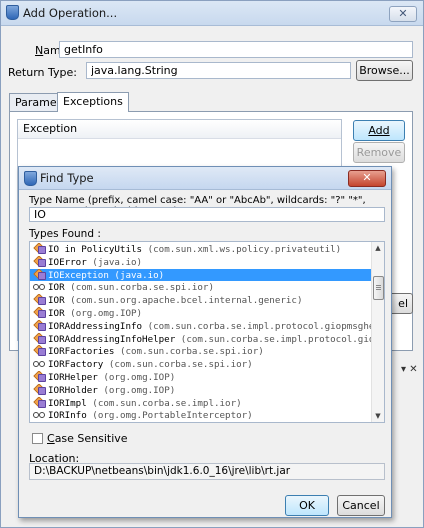  What do you see at coordinates (201, 313) in the screenshot?
I see `type-result-row: IOR (org.omg.IOP)` at bounding box center [201, 313].